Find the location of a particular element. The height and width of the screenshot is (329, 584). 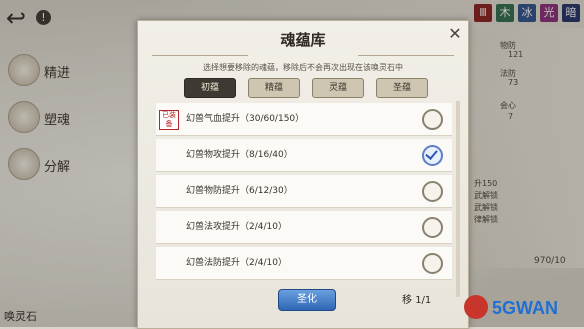

confirm-button: 圣化 is located at coordinates (307, 300).